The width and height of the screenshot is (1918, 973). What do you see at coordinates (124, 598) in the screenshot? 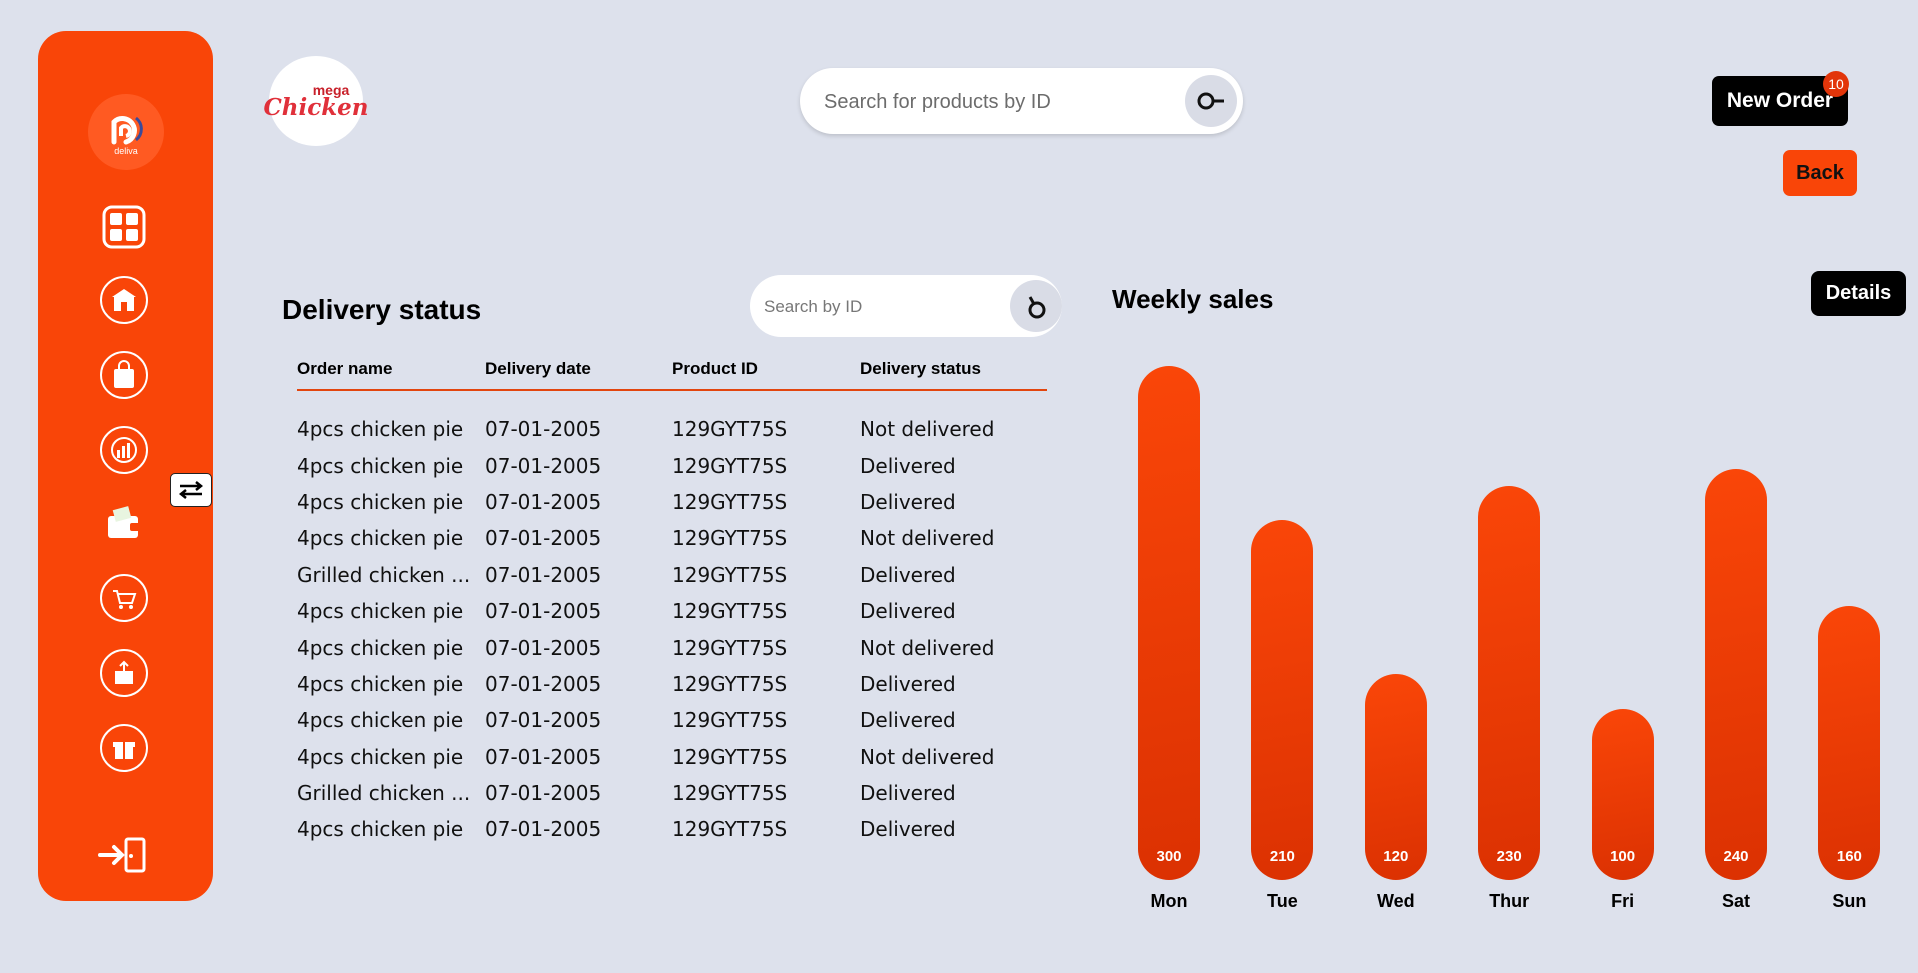
I see `cart-icon` at bounding box center [124, 598].